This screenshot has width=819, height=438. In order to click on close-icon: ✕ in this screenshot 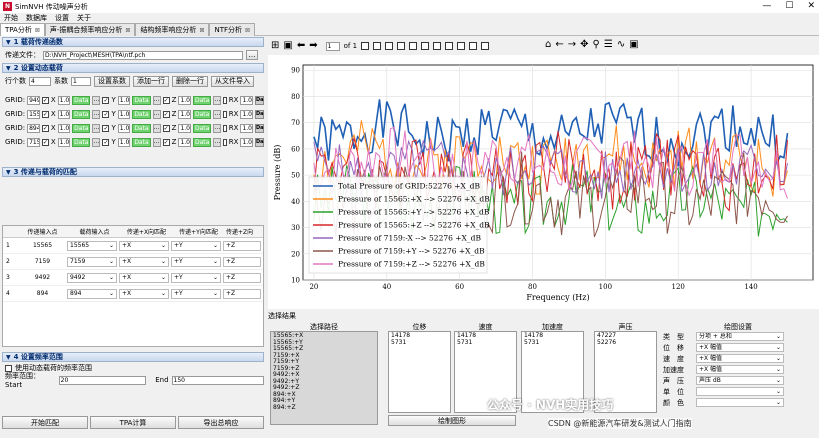, I will do `click(811, 6)`.